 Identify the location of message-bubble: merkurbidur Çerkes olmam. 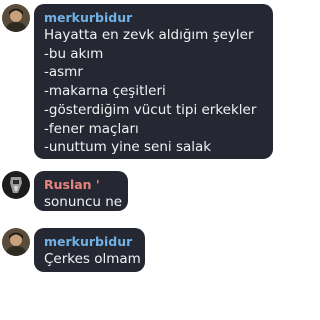
(89, 250).